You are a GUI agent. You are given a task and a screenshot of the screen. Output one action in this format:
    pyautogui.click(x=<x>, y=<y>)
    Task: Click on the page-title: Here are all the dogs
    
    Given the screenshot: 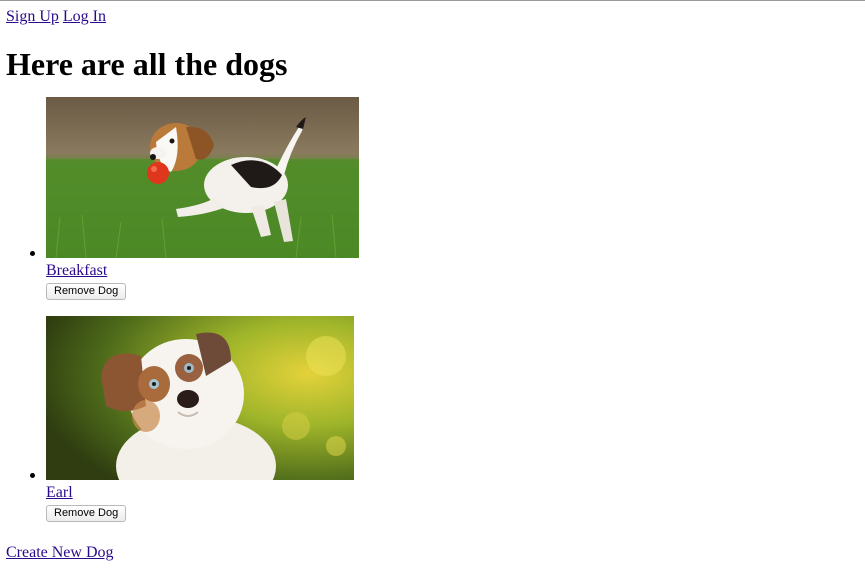 What is the action you would take?
    pyautogui.click(x=147, y=64)
    